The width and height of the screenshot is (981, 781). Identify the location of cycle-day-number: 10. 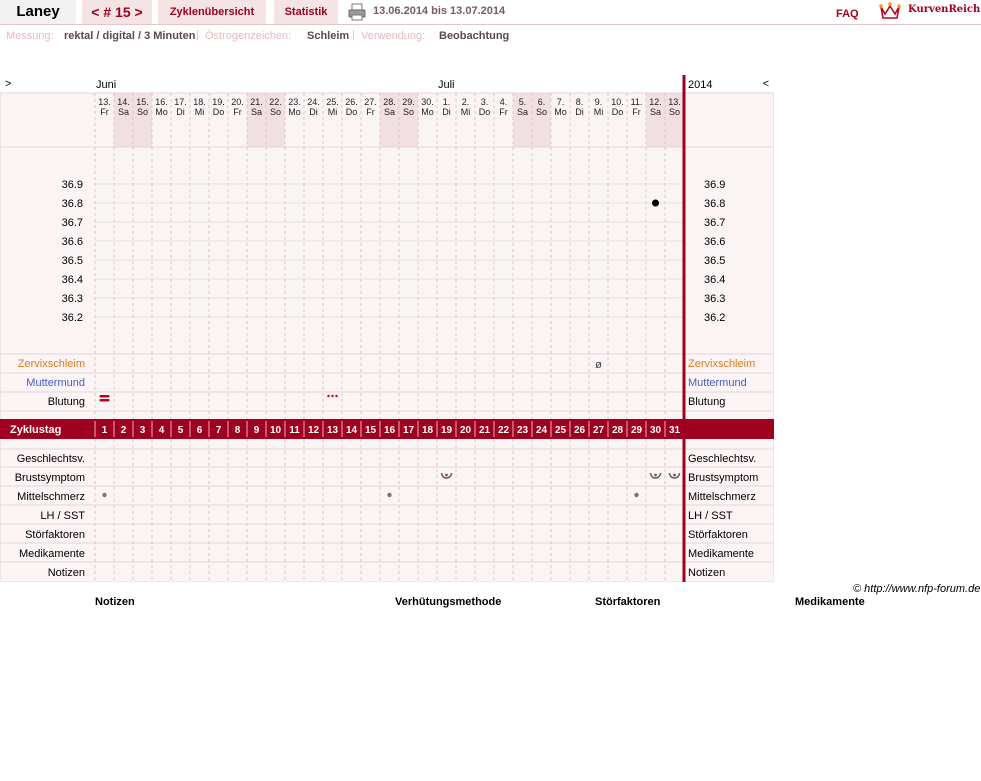
(276, 430).